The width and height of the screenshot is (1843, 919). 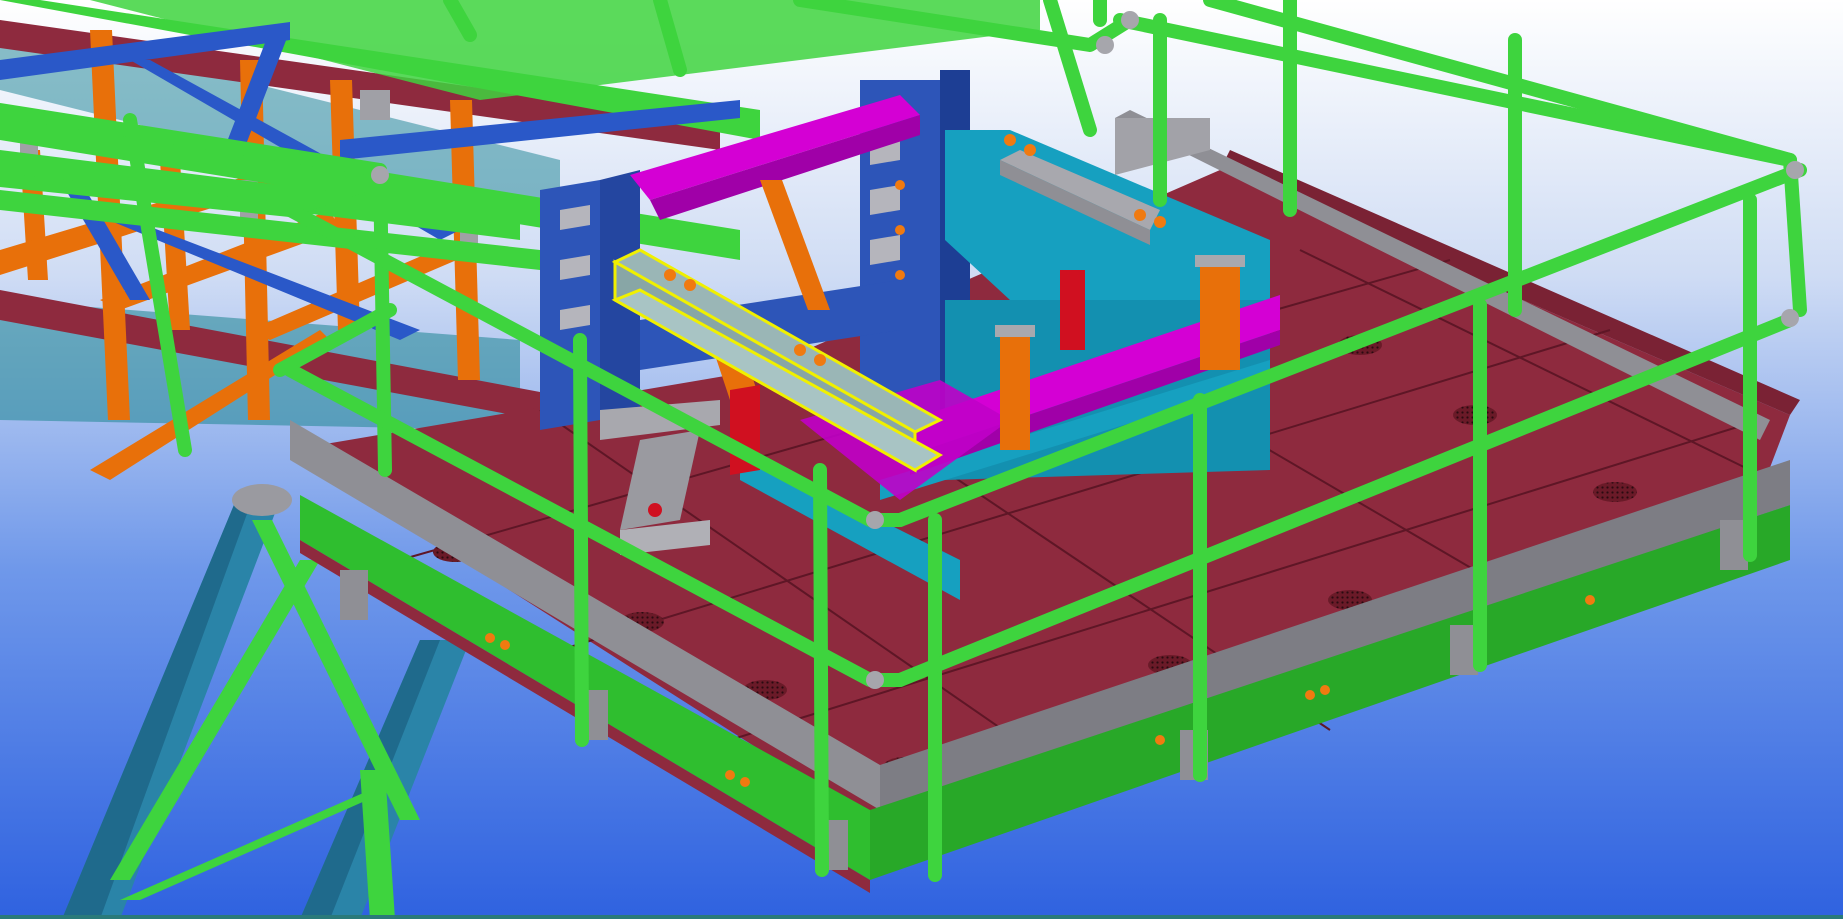 I want to click on pin-icon, so click(x=655, y=510).